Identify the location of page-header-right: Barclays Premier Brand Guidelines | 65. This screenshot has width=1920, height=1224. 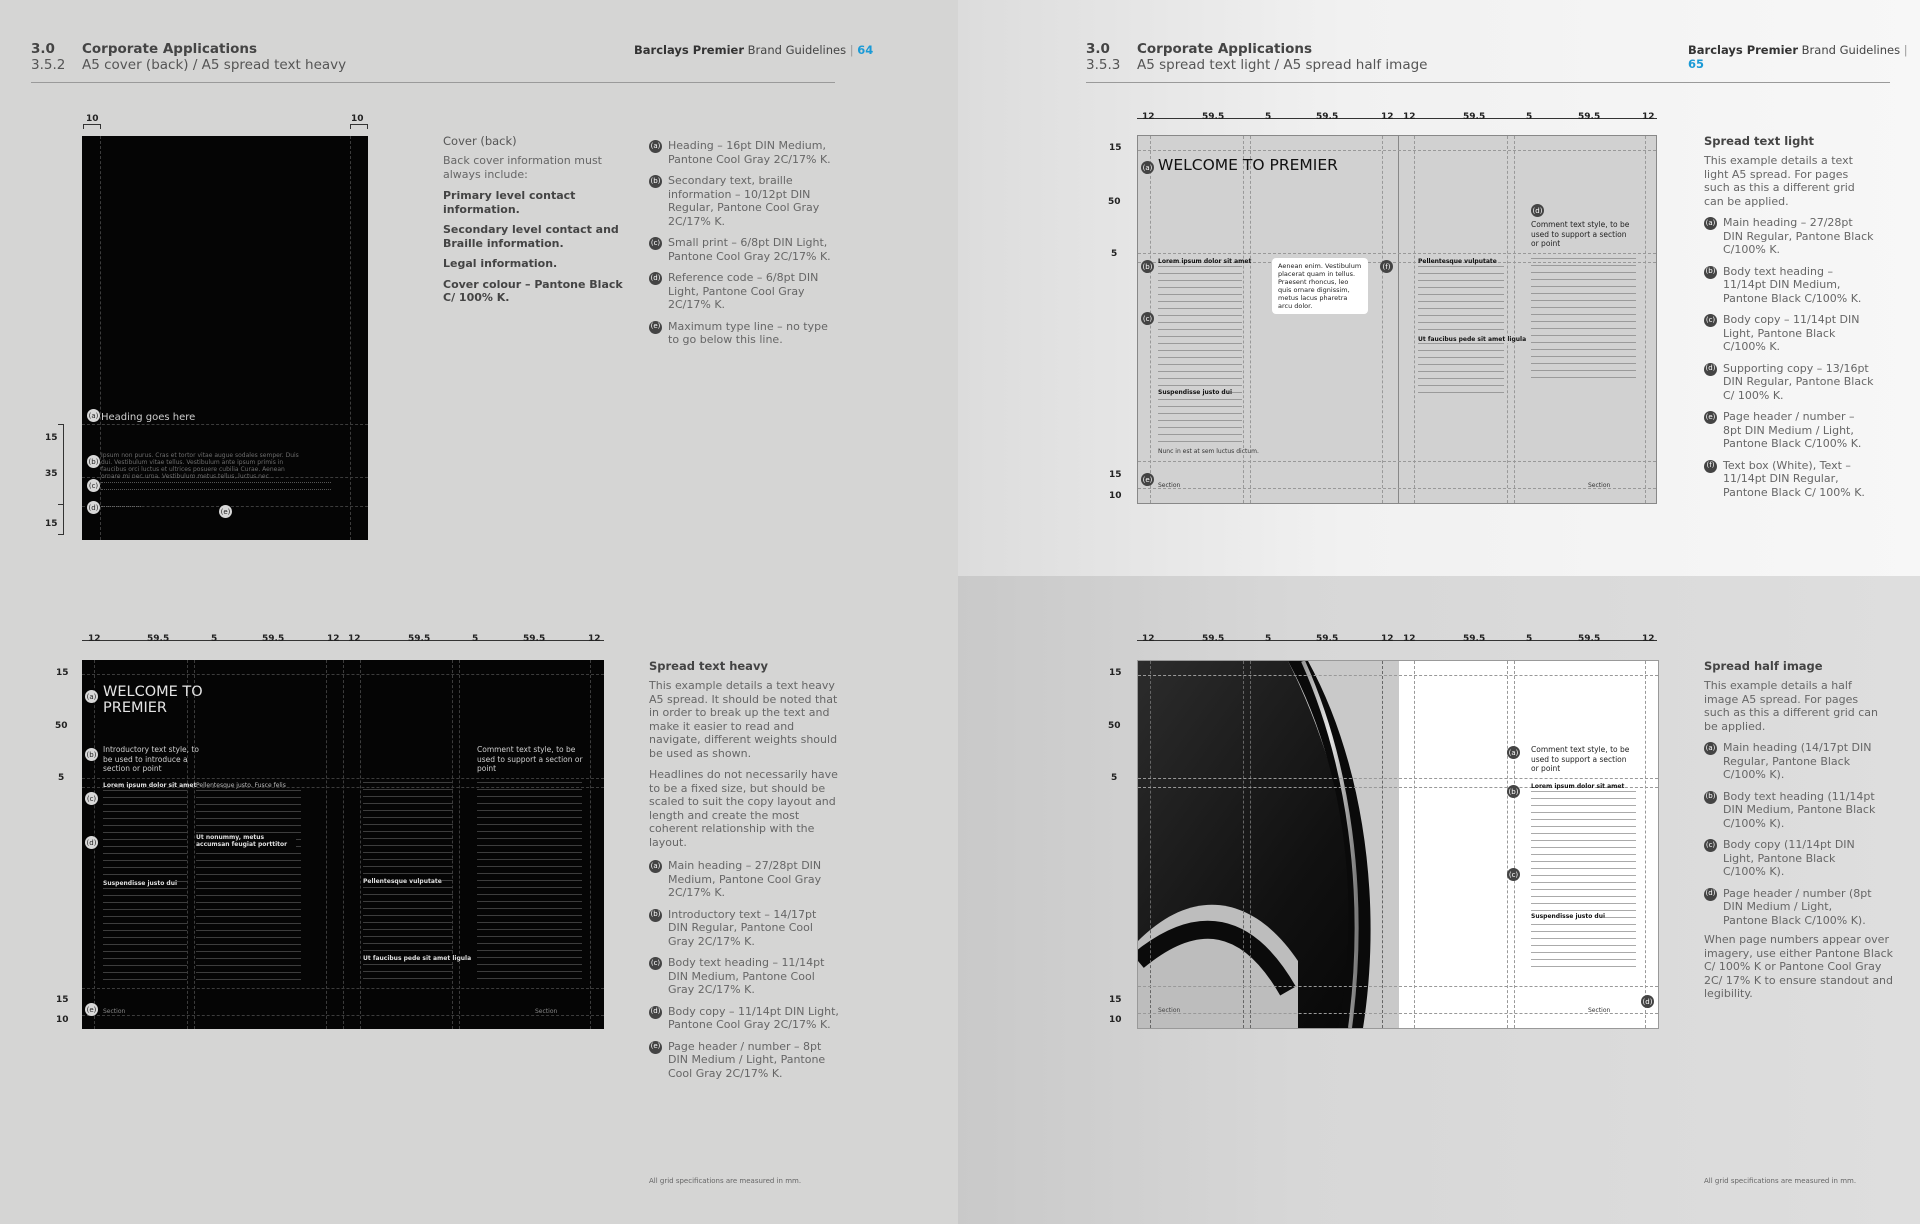
(1798, 57).